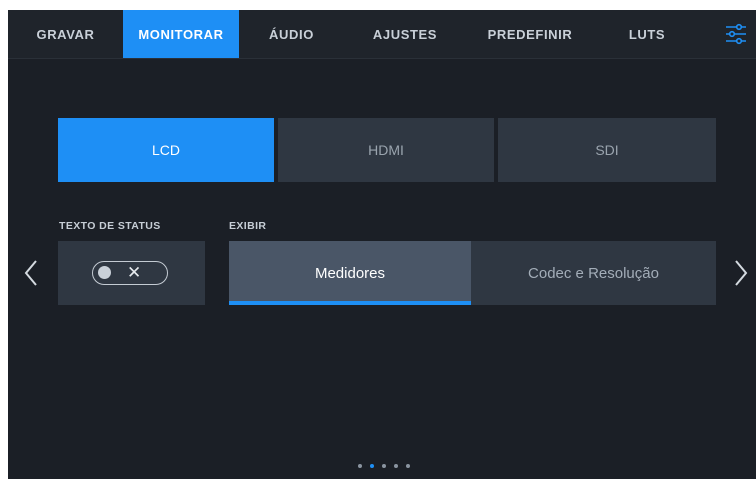  What do you see at coordinates (736, 34) in the screenshot?
I see `sliders-icon` at bounding box center [736, 34].